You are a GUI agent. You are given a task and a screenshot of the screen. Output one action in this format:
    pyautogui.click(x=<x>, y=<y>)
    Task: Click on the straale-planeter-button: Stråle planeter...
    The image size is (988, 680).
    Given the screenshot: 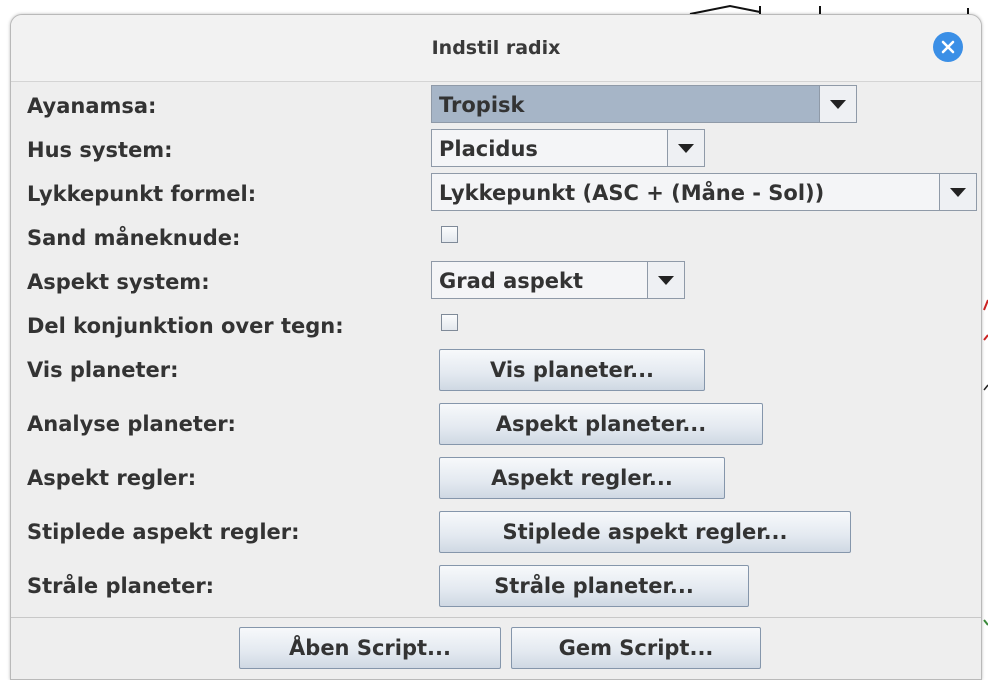 What is the action you would take?
    pyautogui.click(x=594, y=586)
    